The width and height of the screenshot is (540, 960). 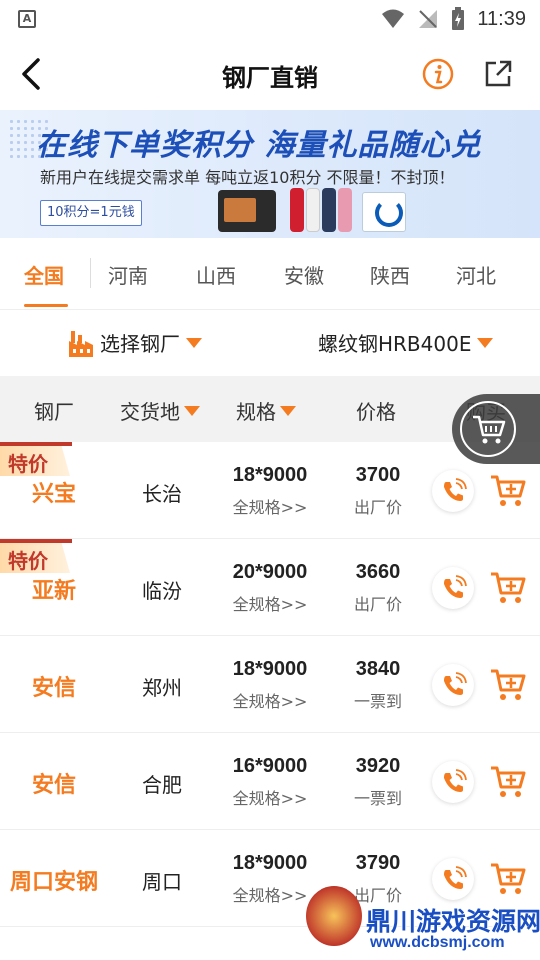 I want to click on price-value: 3790, so click(x=378, y=863).